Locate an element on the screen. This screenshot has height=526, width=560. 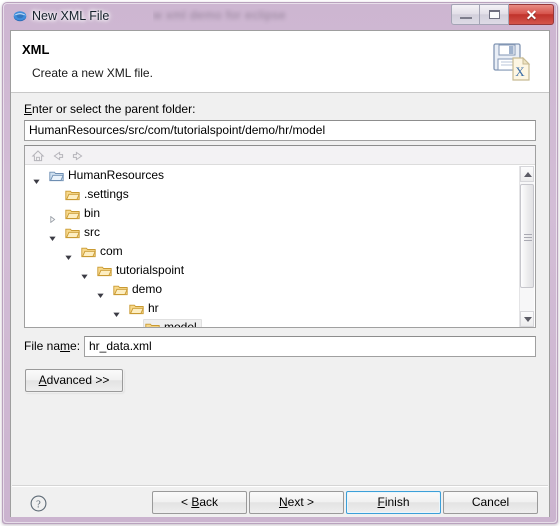
tree-row: demo is located at coordinates (272, 289).